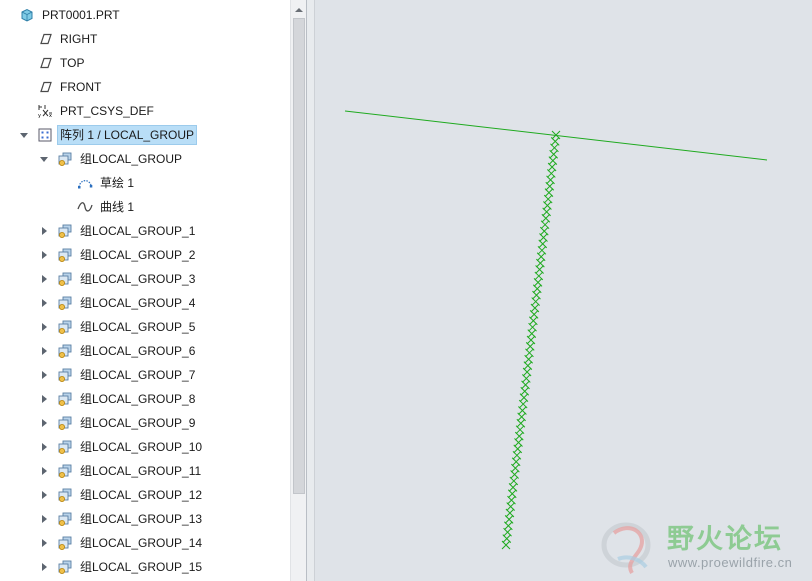 The image size is (812, 581). I want to click on tree-item-group: 组LOCAL_GROUP_2, so click(118, 255).